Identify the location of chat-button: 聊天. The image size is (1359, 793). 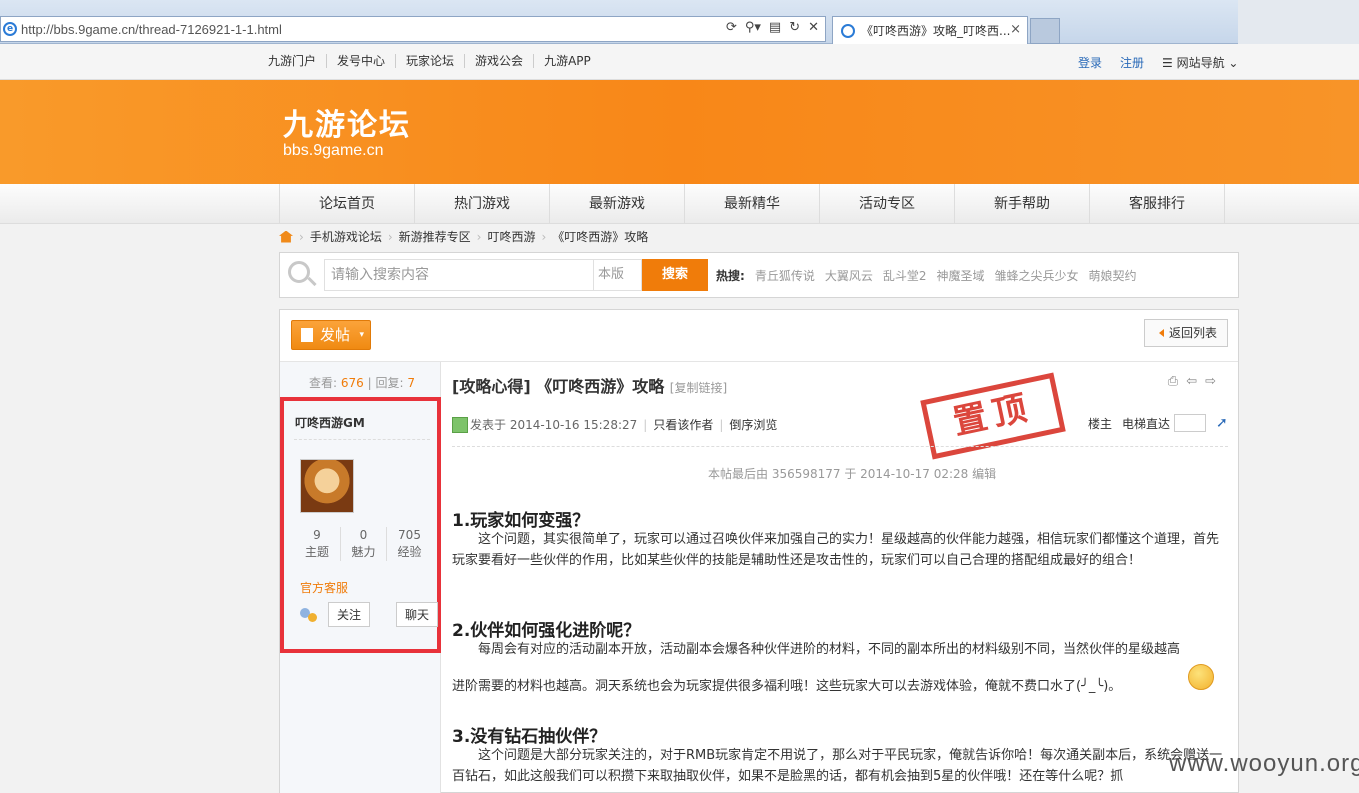
(417, 614).